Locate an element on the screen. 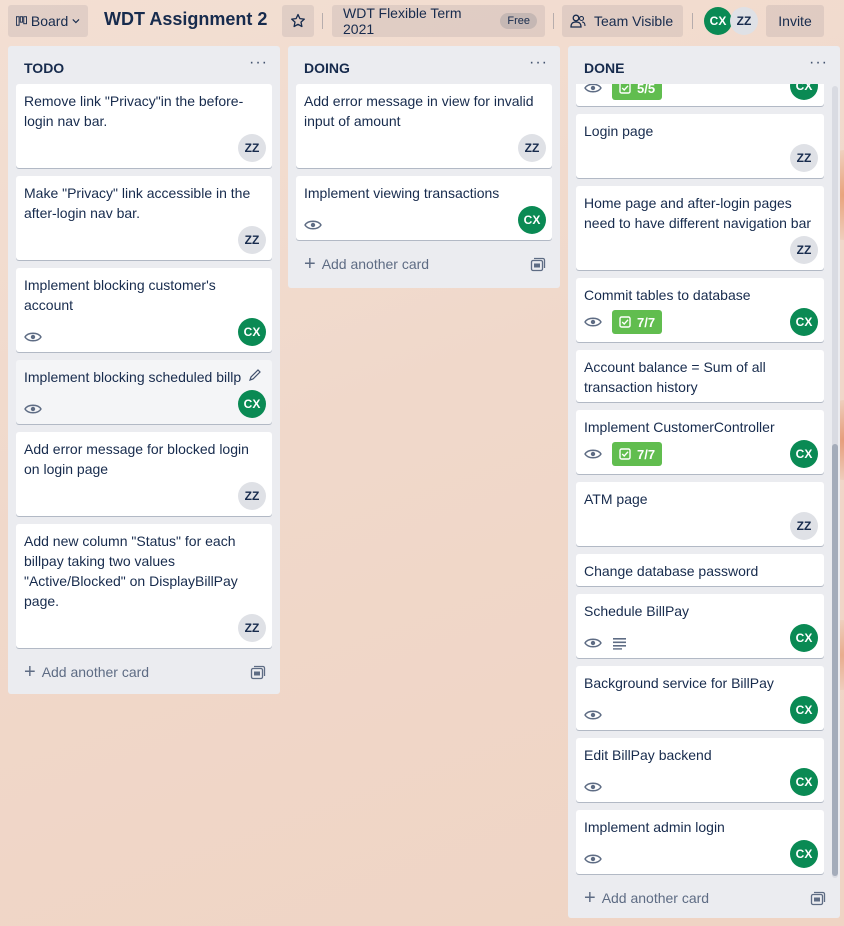 The height and width of the screenshot is (926, 844). scrollbar-thumb is located at coordinates (835, 660).